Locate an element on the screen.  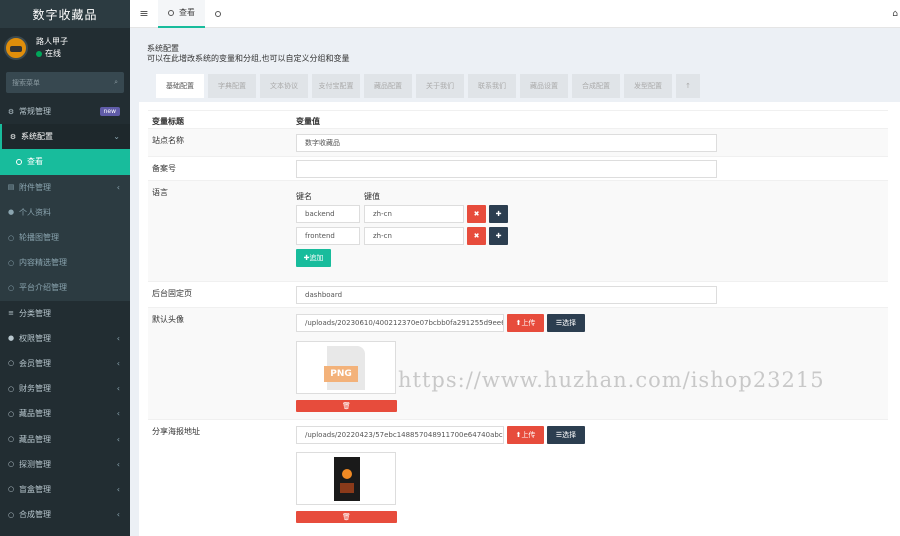
upload-label: 上传 is located at coordinates (528, 435).